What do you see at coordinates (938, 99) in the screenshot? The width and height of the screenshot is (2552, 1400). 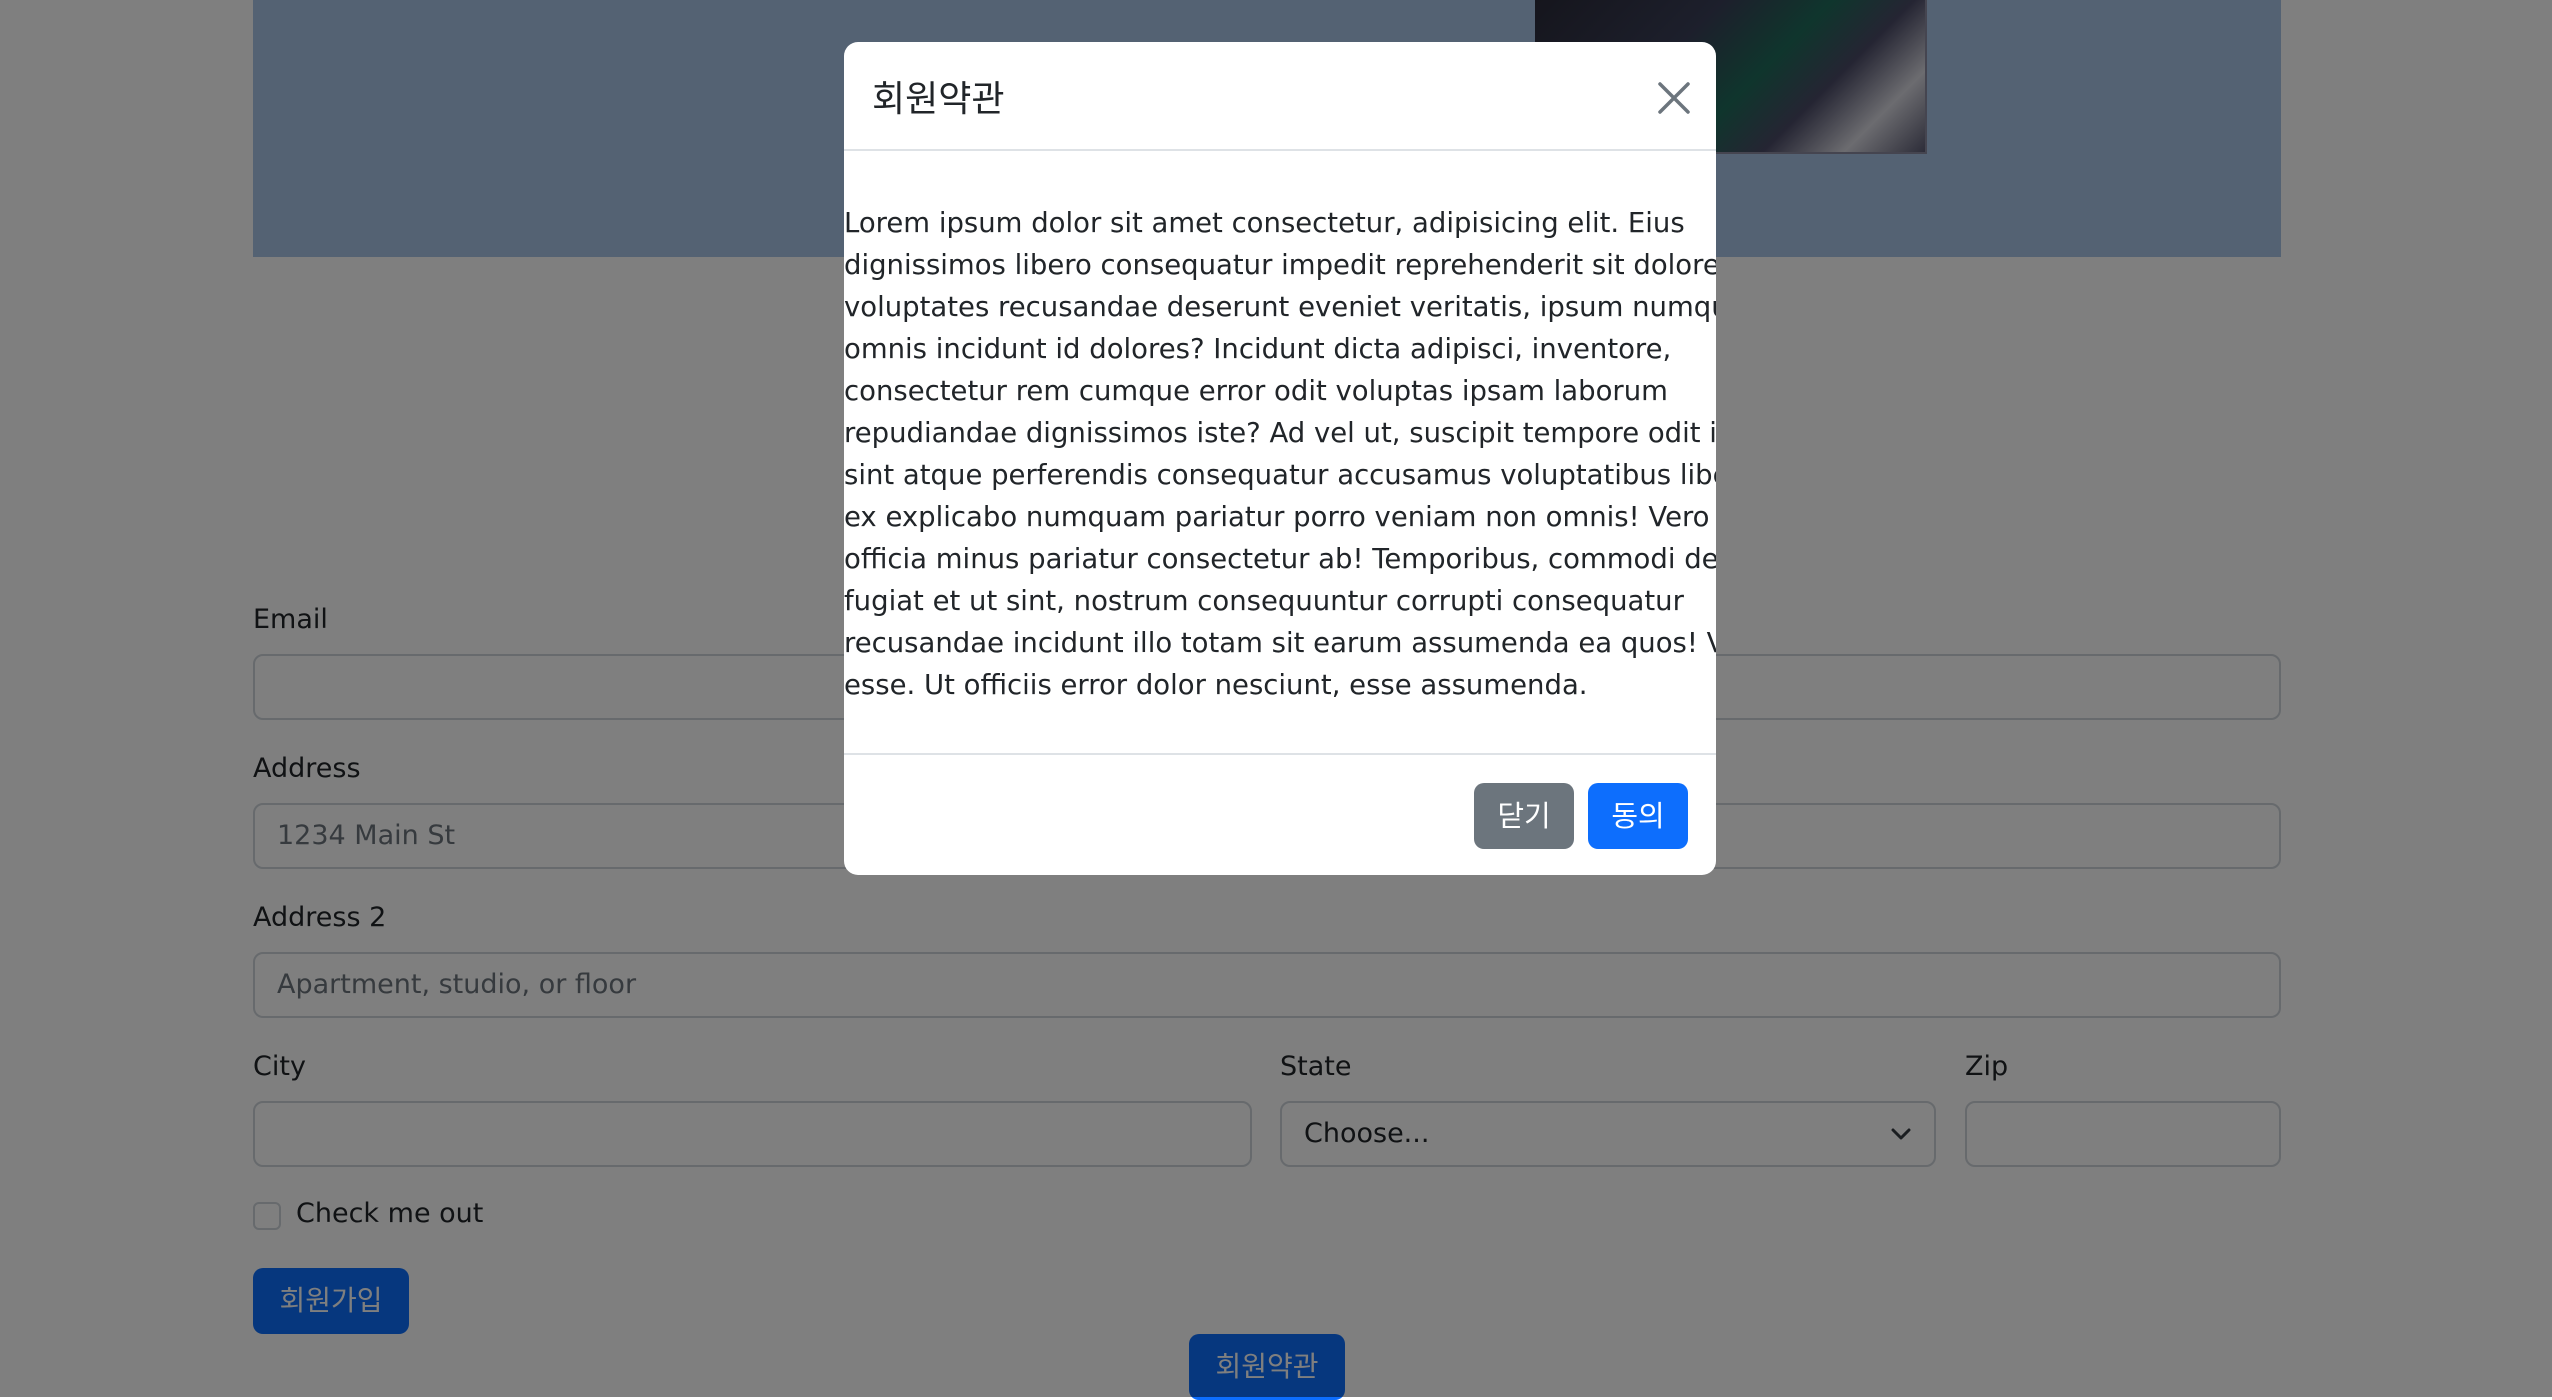 I see `modal-title: 회원약관` at bounding box center [938, 99].